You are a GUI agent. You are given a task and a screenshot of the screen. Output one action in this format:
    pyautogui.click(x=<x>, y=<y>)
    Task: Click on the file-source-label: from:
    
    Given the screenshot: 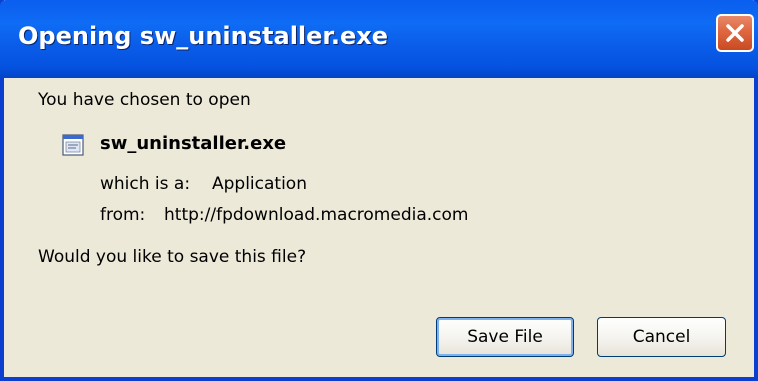 What is the action you would take?
    pyautogui.click(x=123, y=215)
    